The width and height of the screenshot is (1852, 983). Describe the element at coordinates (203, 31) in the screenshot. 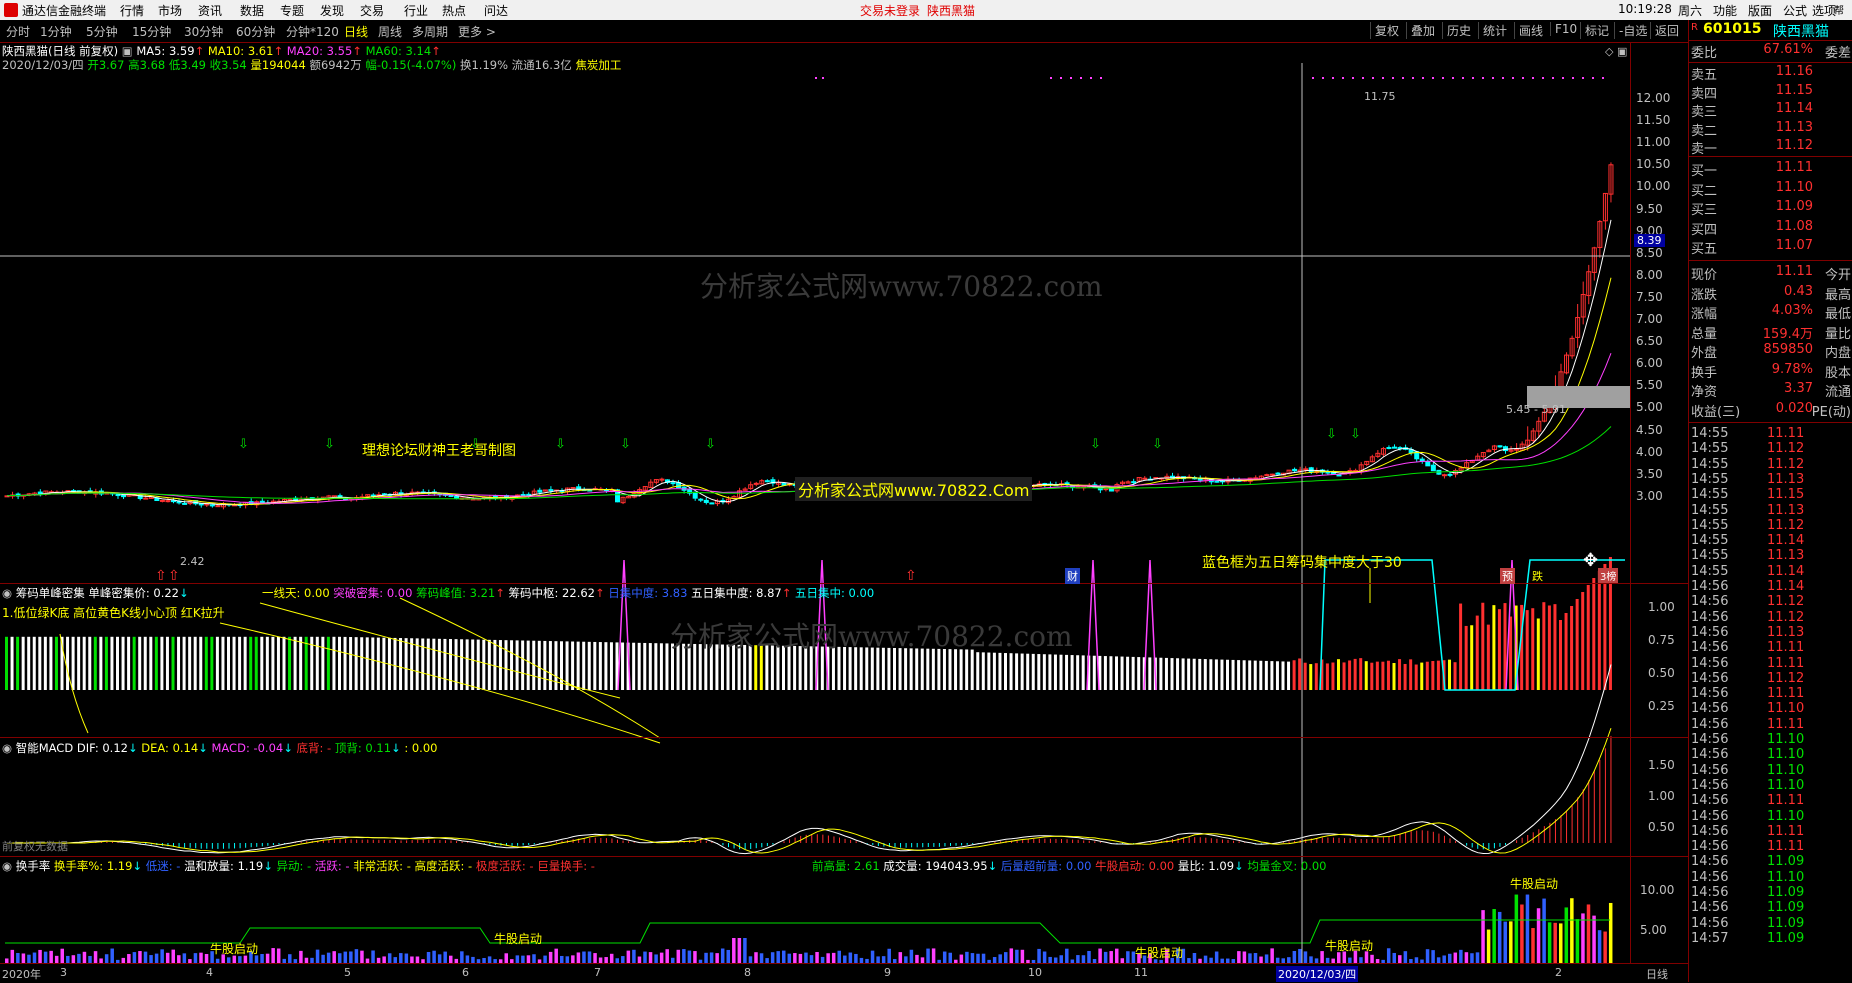

I see `period-tab: 30分钟` at that location.